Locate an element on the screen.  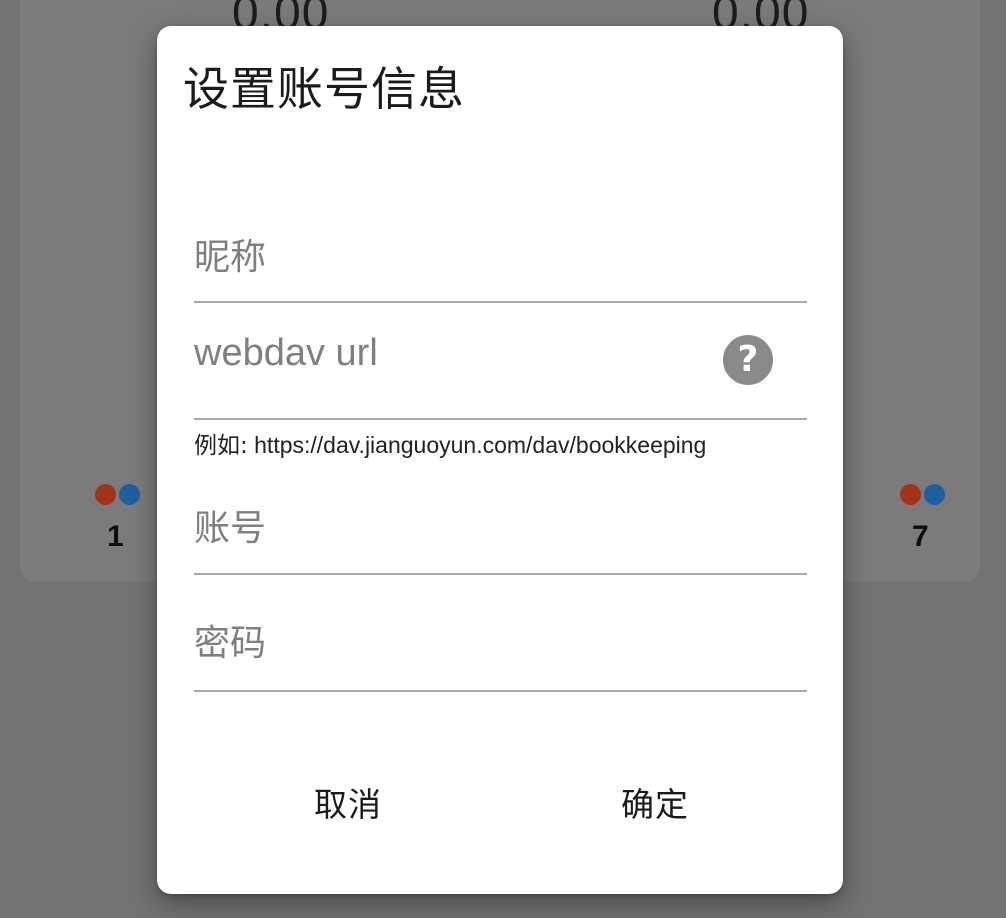
webdav-url-field: webdav url ? is located at coordinates (500, 368).